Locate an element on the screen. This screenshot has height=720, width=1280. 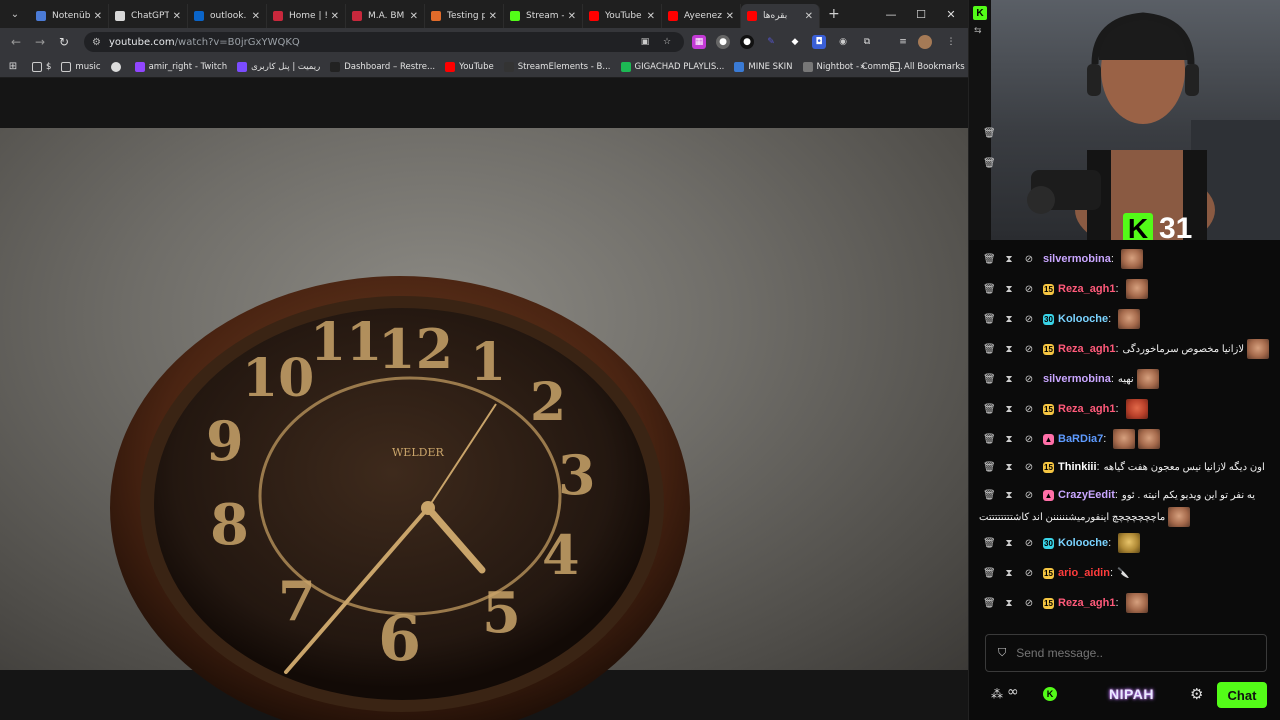
extension-icon-4: ✎ is located at coordinates (771, 42).